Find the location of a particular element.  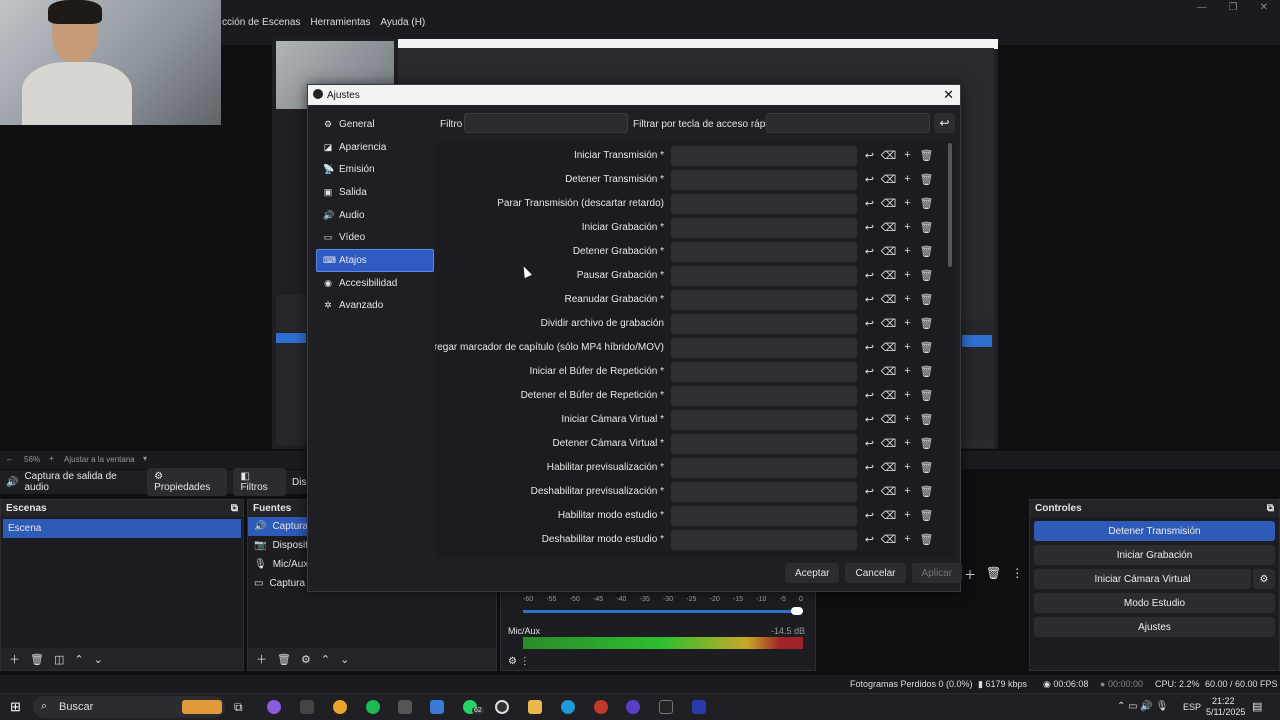

studio-mode-button: Modo Estudio is located at coordinates (1154, 603).